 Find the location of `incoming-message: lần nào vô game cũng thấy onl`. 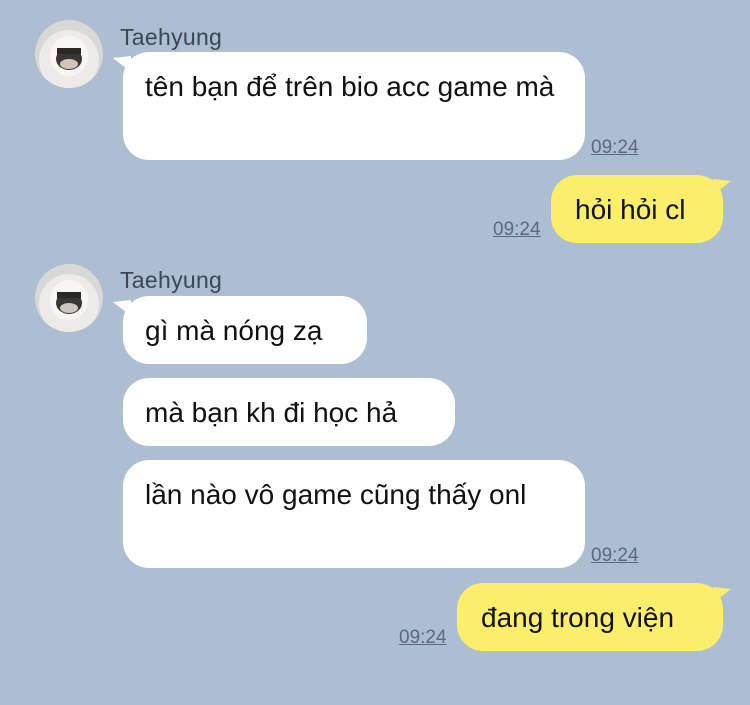

incoming-message: lần nào vô game cũng thấy onl is located at coordinates (354, 514).